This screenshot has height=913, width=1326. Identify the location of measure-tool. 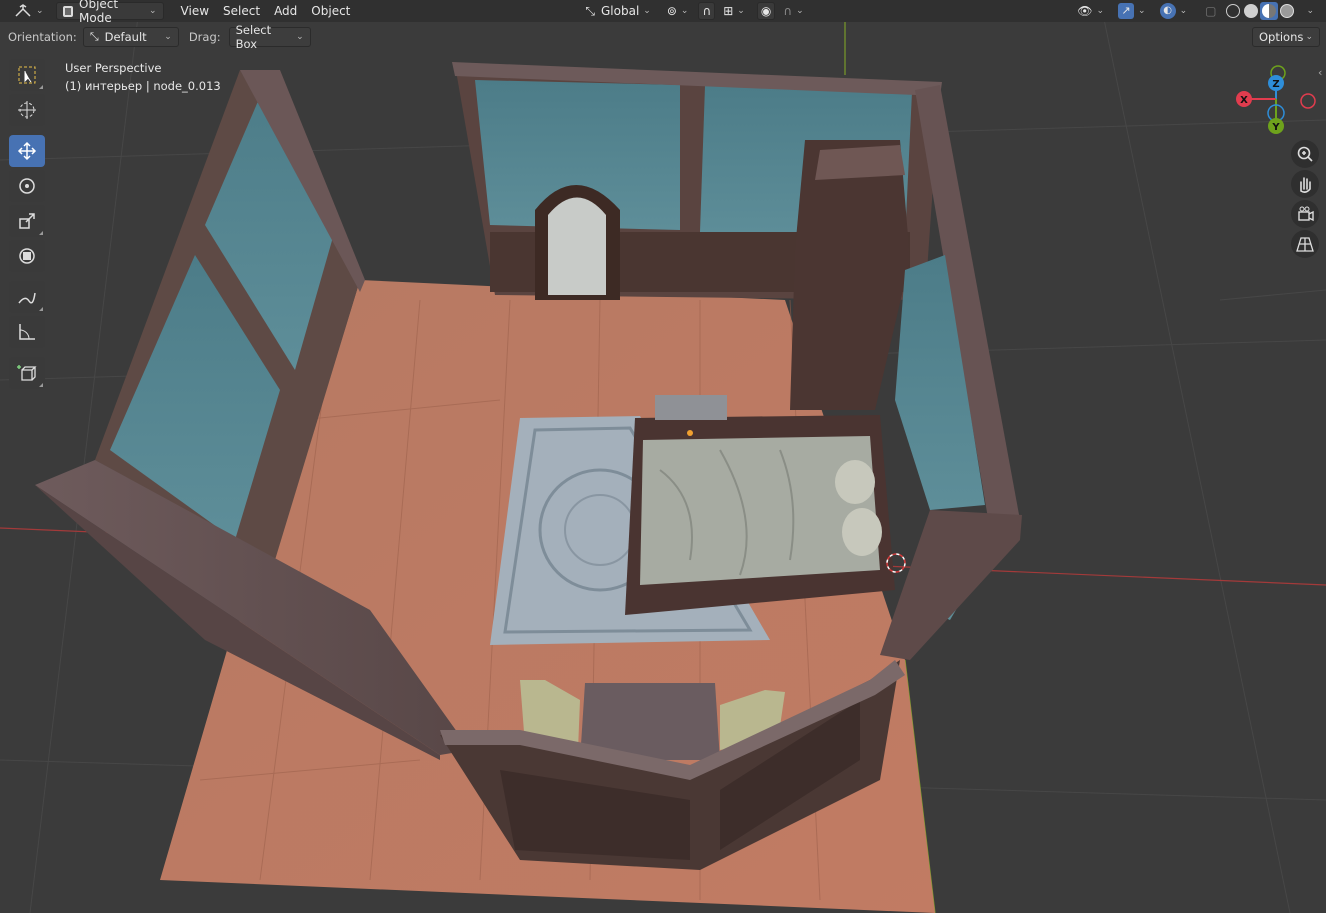
(27, 332).